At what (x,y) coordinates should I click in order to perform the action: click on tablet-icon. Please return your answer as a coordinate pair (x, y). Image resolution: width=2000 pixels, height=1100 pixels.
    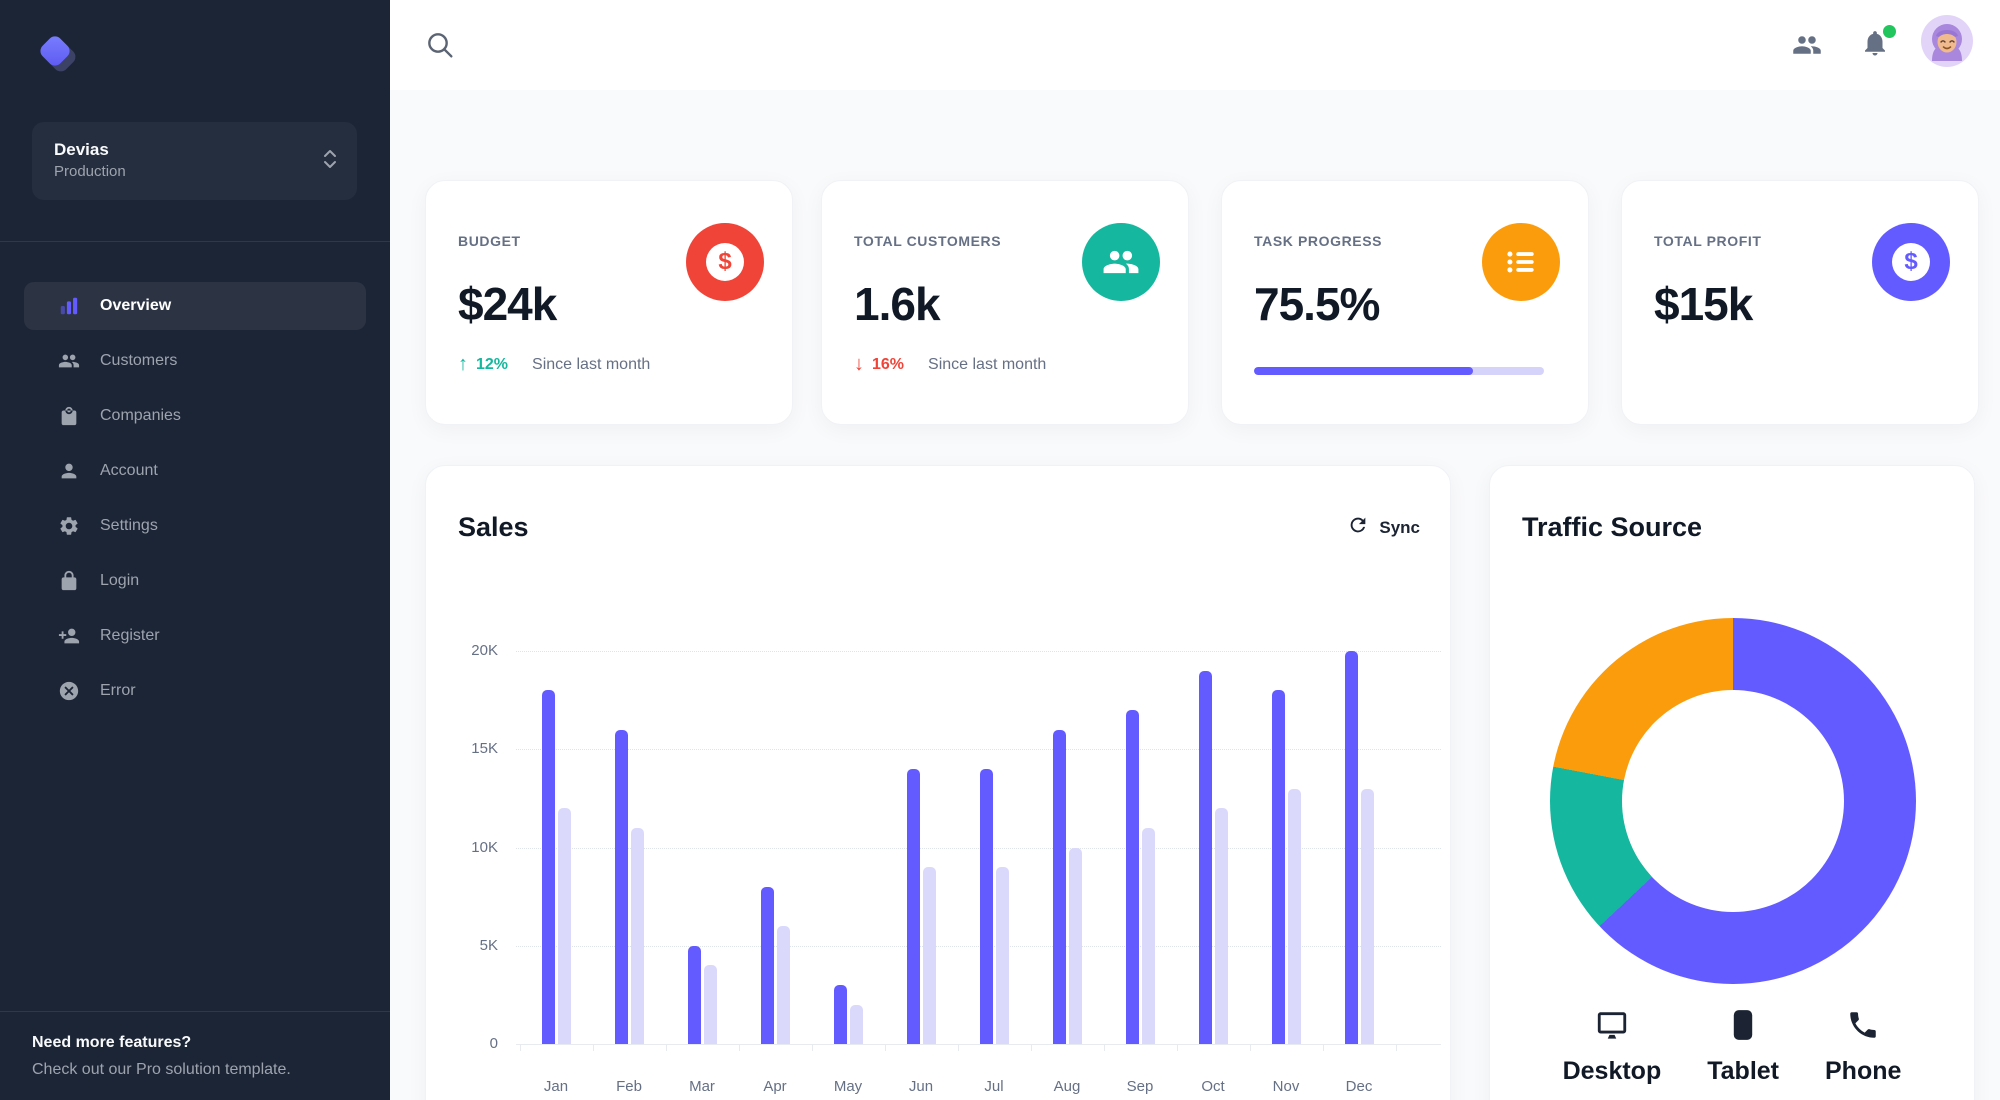
    Looking at the image, I should click on (1743, 1032).